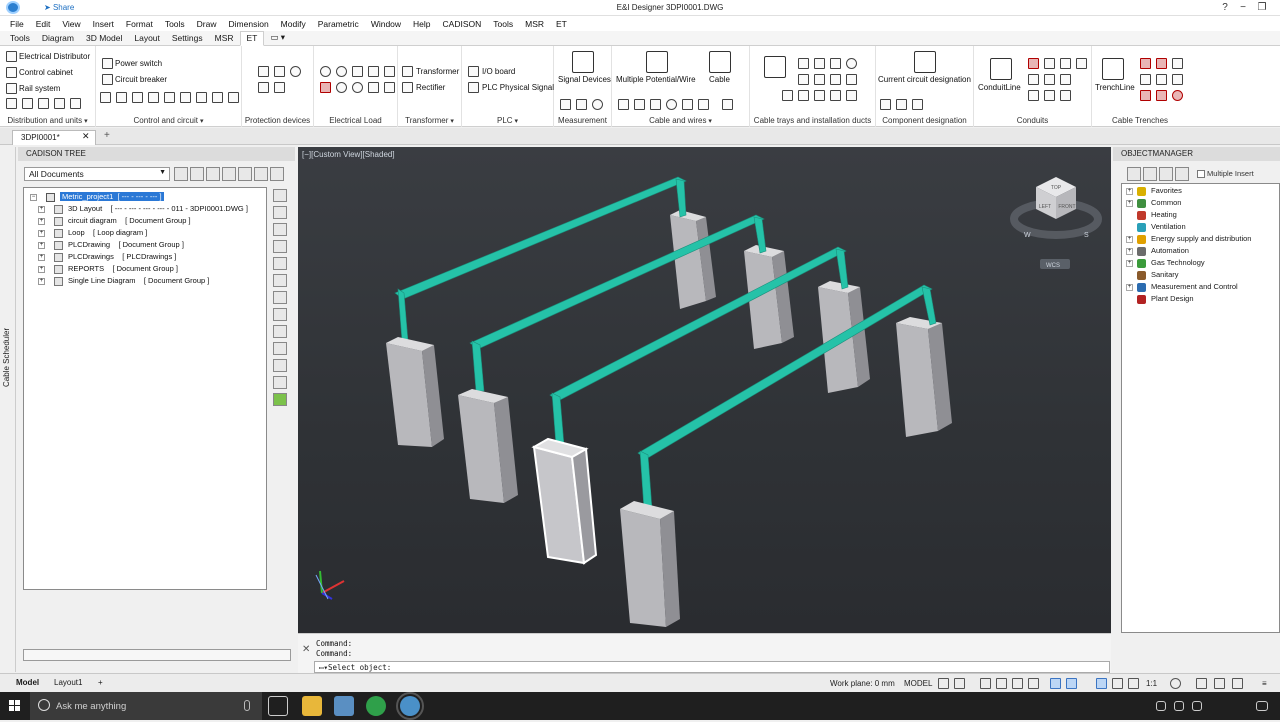 The image size is (1280, 722). Describe the element at coordinates (943, 683) in the screenshot. I see `grid-icon` at that location.